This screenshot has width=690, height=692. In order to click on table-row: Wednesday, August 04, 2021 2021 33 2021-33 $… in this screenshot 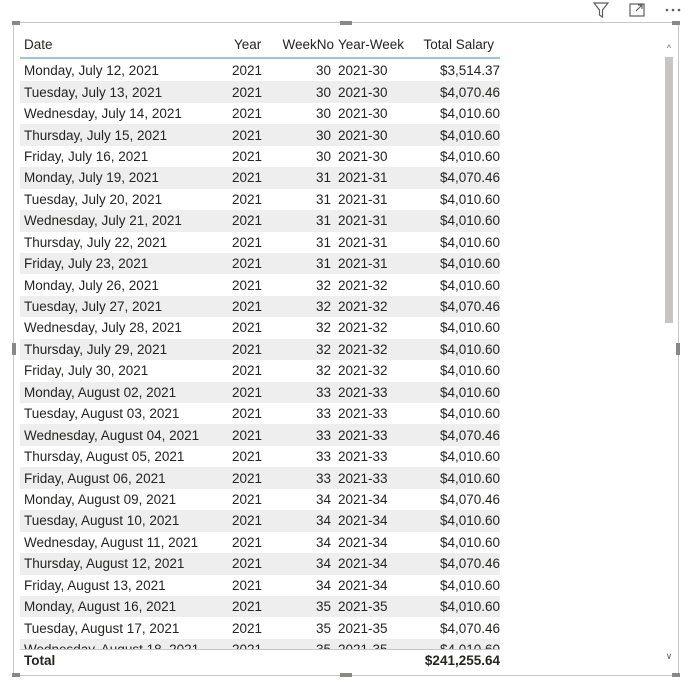, I will do `click(260, 435)`.